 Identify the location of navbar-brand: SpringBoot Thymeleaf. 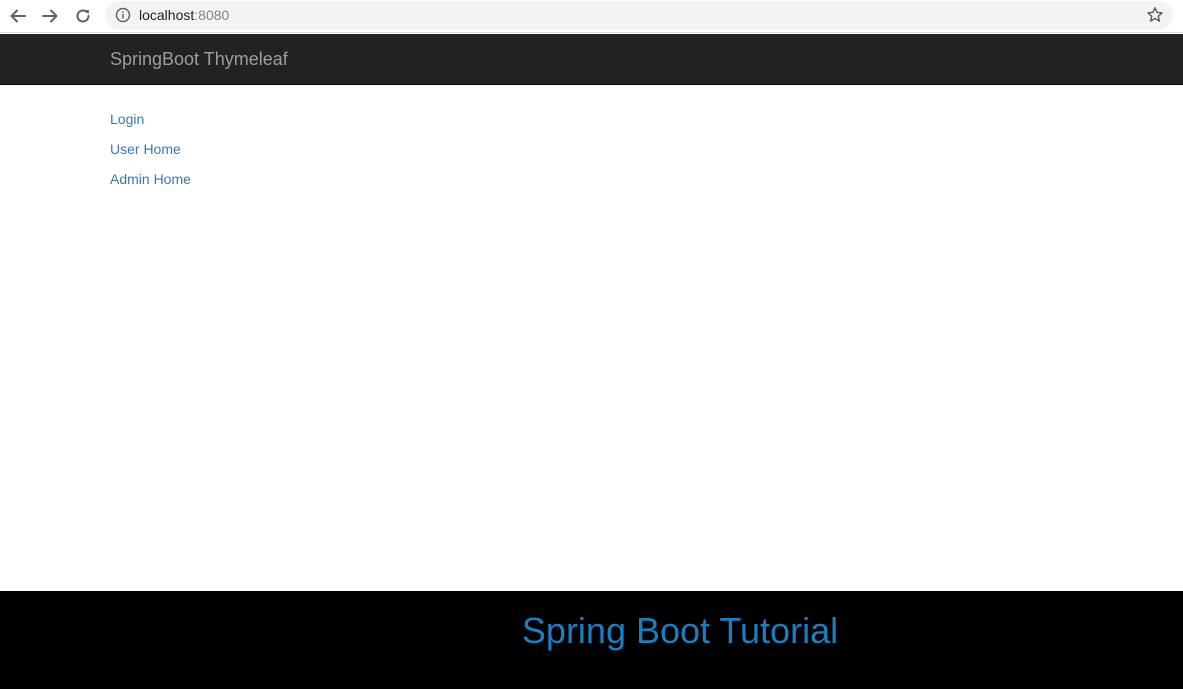
(199, 59).